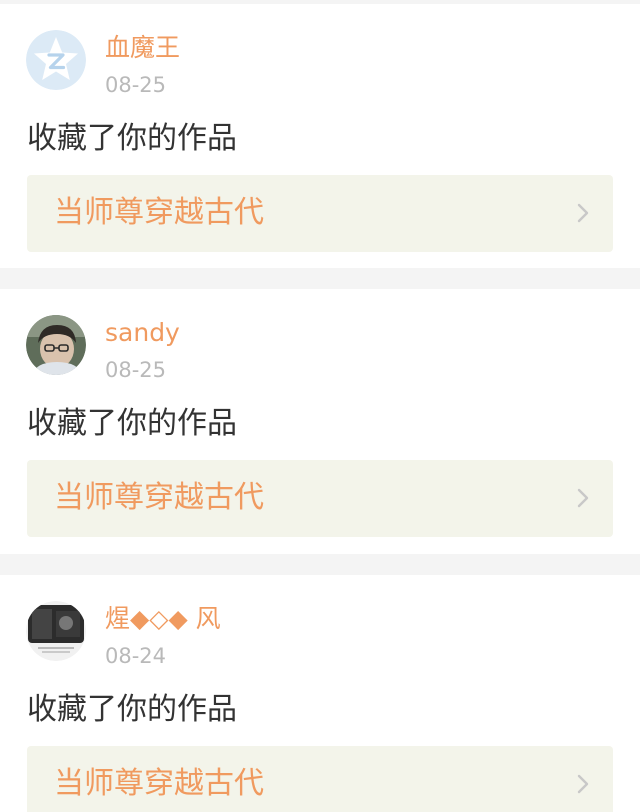  I want to click on qzone-star-icon, so click(56, 60).